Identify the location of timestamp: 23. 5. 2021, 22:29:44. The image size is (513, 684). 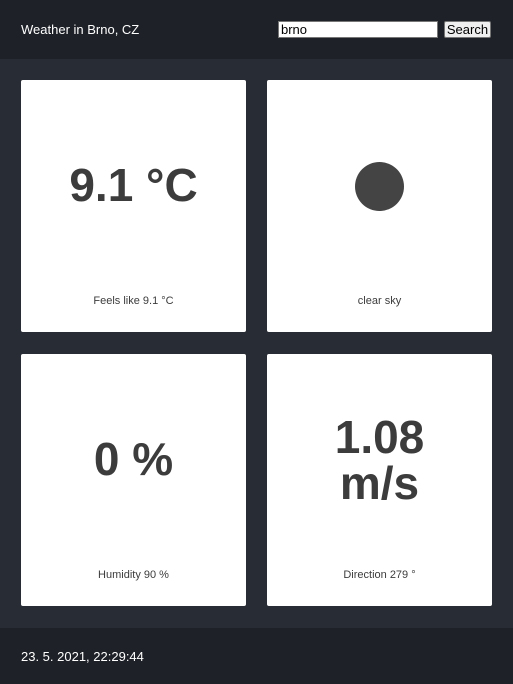
(82, 656).